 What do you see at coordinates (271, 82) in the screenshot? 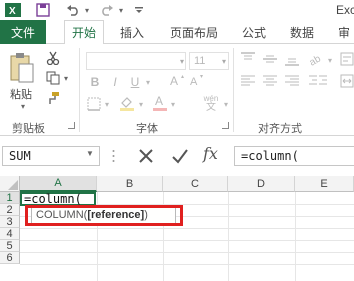
I see `align-center-icon` at bounding box center [271, 82].